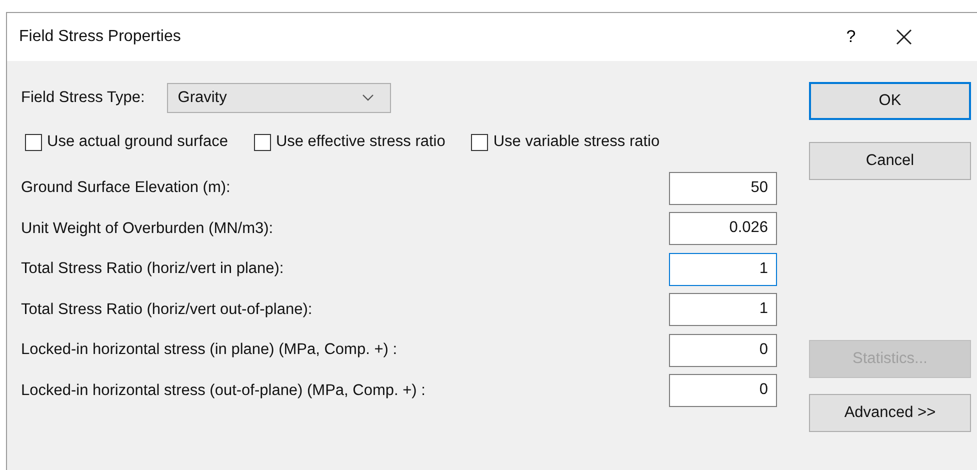  I want to click on input-field: 0.026, so click(723, 229).